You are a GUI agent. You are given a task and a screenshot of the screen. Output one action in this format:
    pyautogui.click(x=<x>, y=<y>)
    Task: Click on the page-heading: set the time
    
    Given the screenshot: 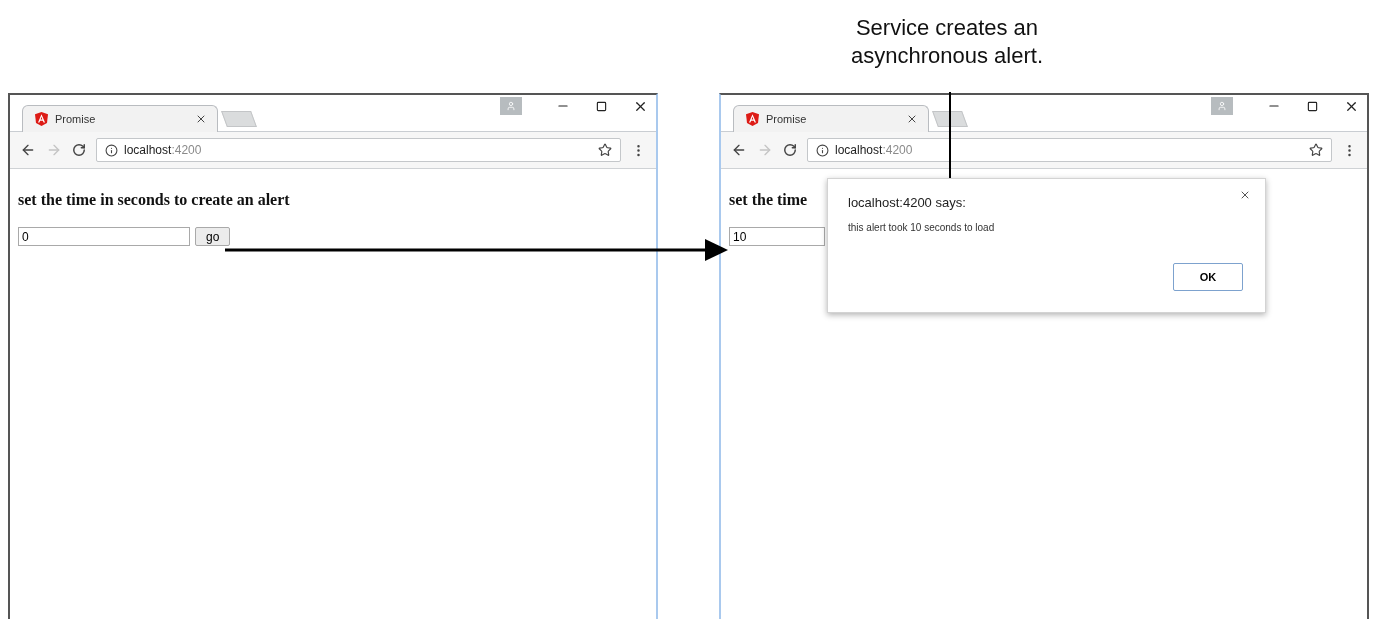 What is the action you would take?
    pyautogui.click(x=768, y=200)
    